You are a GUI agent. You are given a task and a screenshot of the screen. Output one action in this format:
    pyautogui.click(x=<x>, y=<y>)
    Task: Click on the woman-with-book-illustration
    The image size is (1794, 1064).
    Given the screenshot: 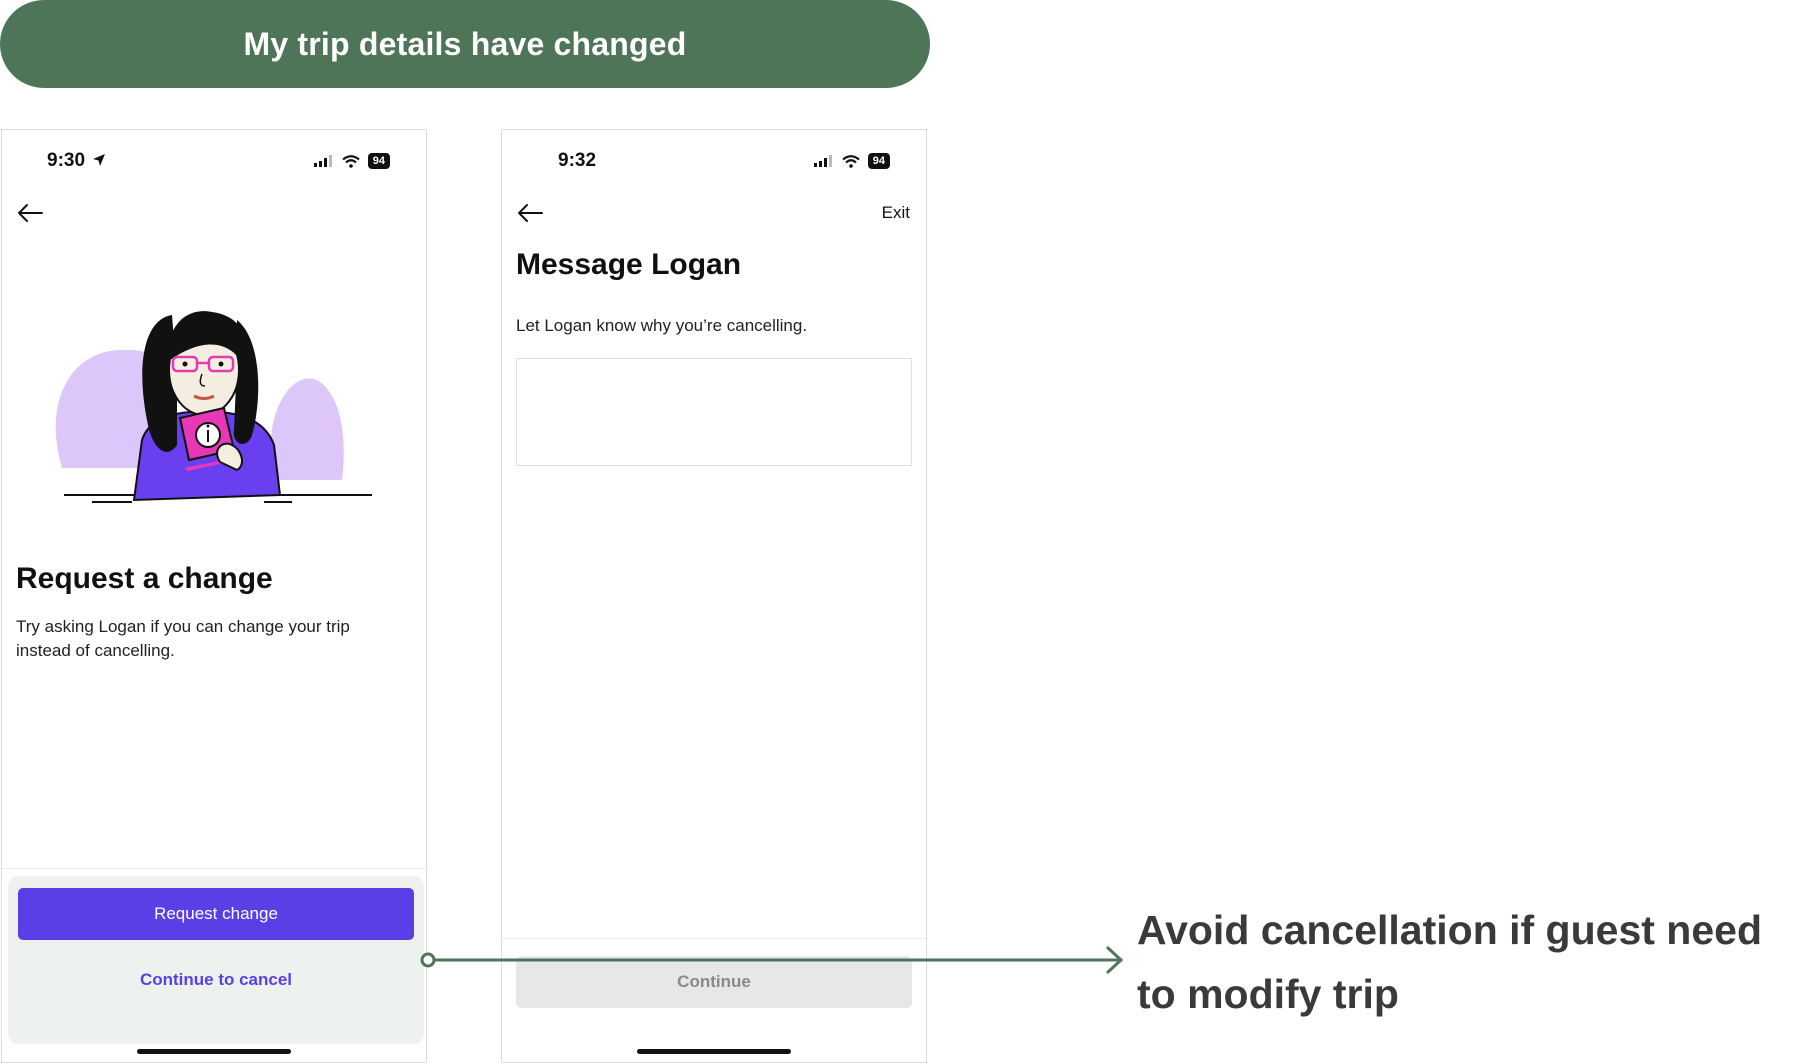 What is the action you would take?
    pyautogui.click(x=213, y=407)
    